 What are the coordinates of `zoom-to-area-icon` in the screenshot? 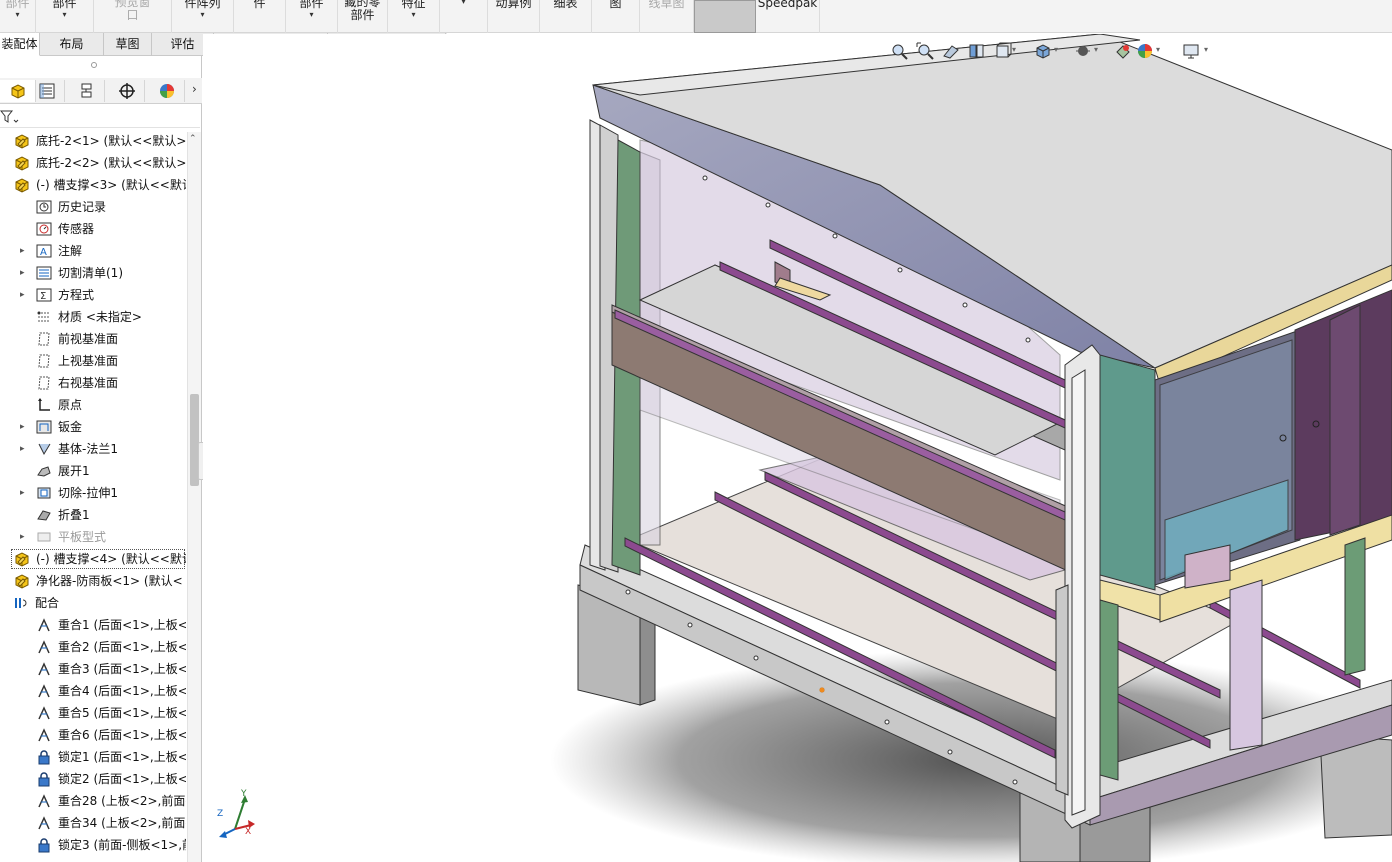 It's located at (925, 51).